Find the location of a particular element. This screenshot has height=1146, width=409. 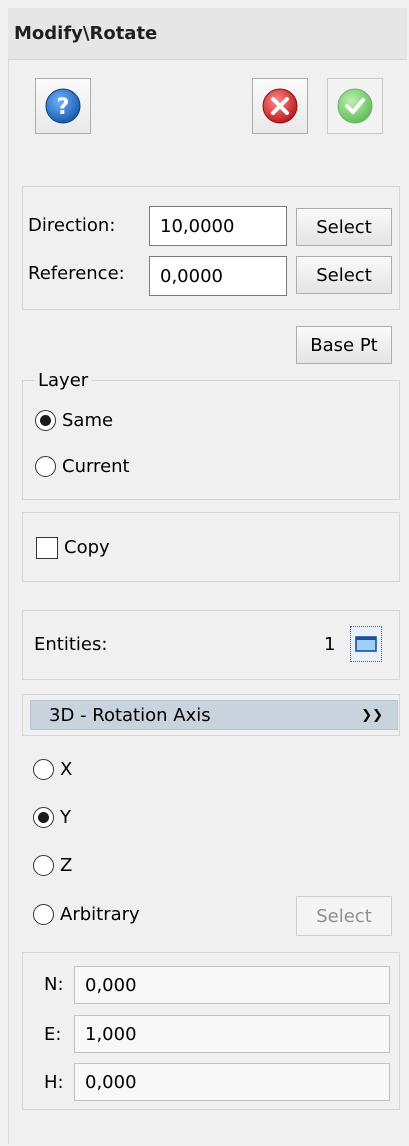

e-label: E: is located at coordinates (53, 1034).